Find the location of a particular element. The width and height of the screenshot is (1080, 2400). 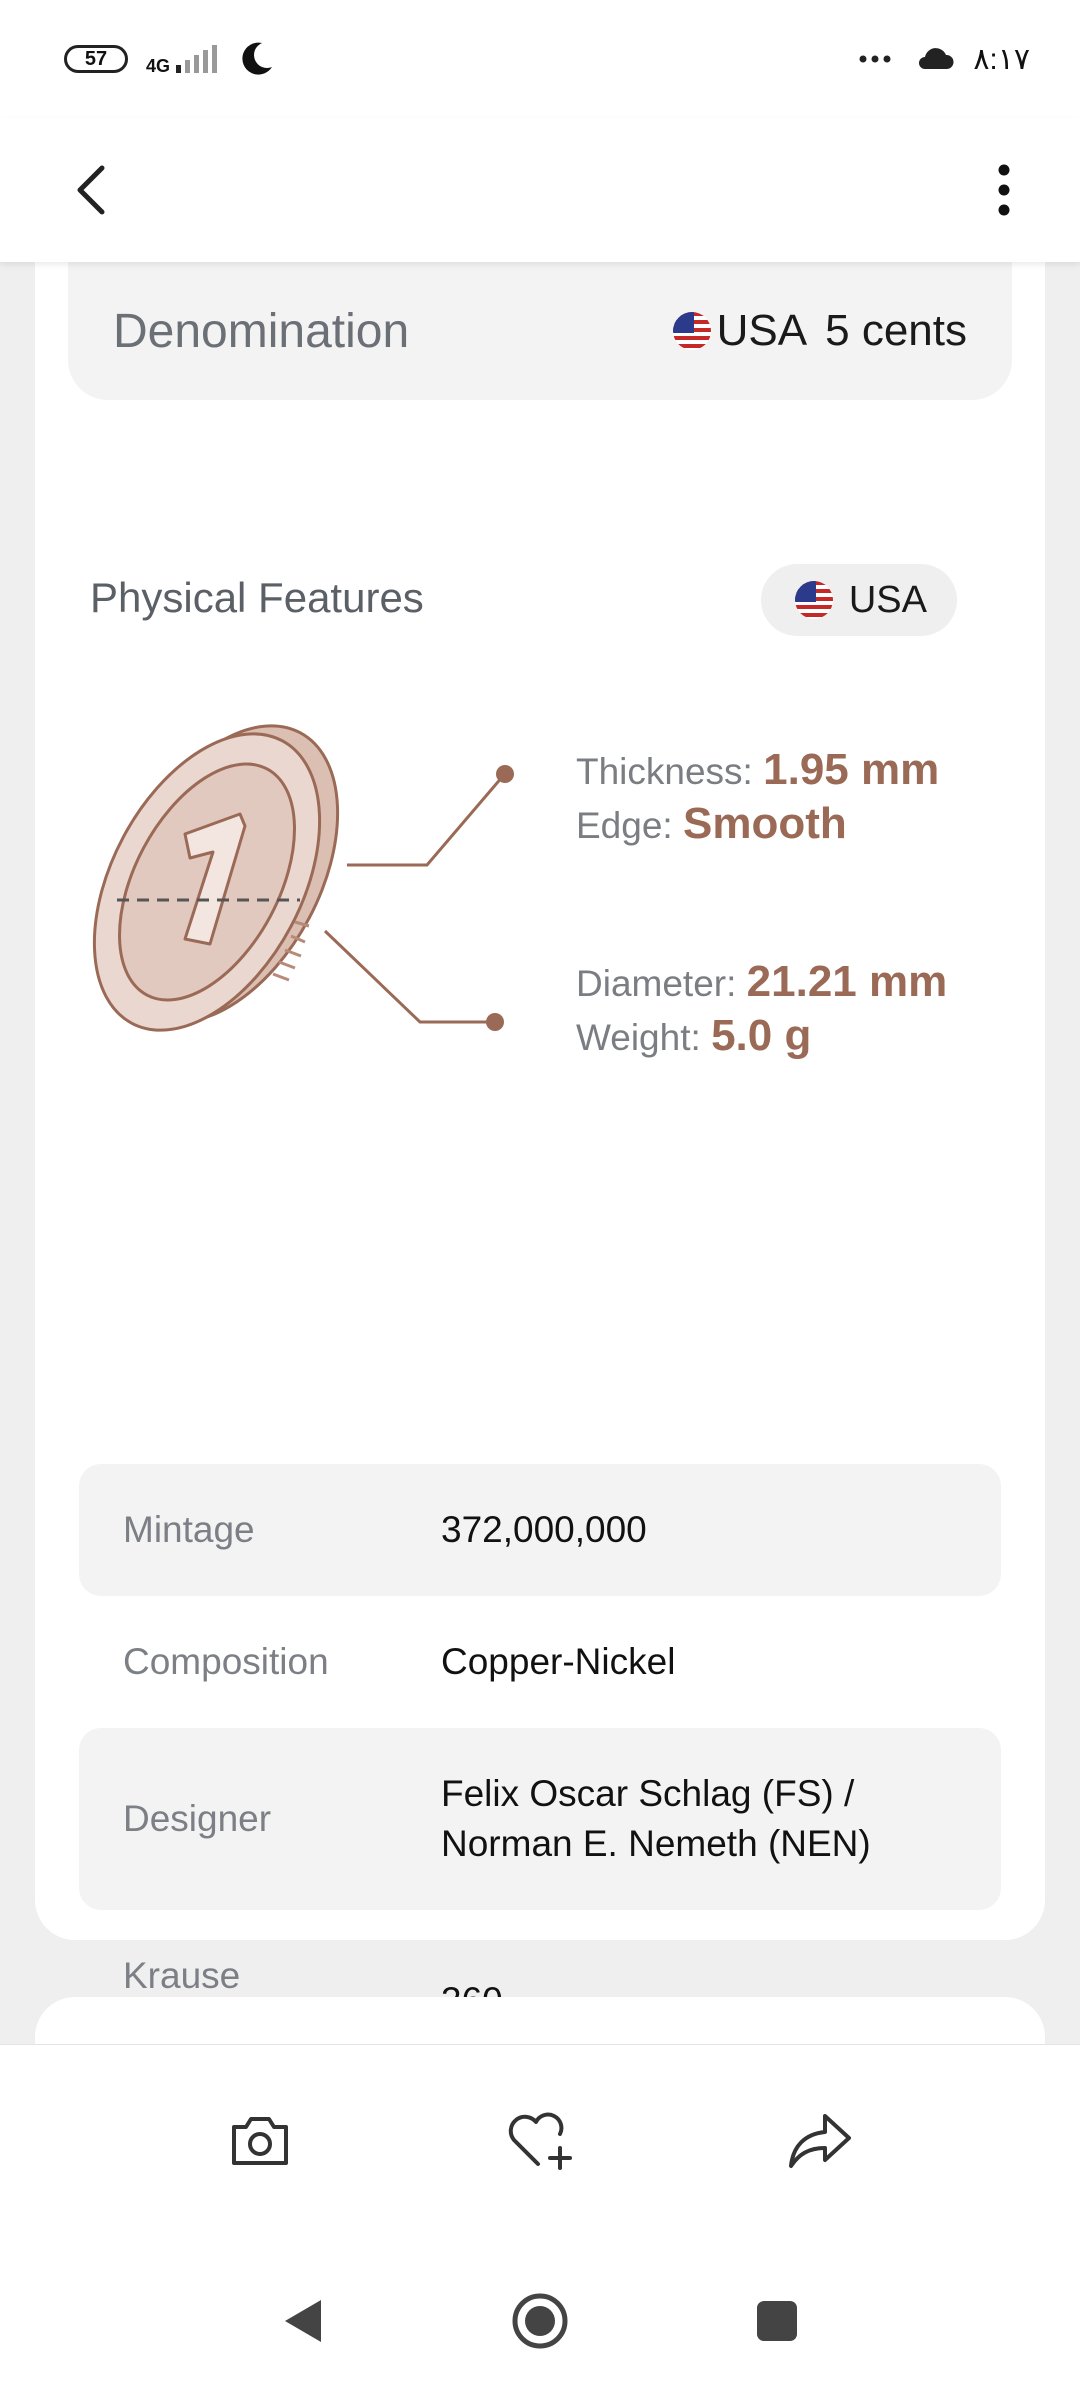

denomination-value: USA 5 cents is located at coordinates (819, 331).